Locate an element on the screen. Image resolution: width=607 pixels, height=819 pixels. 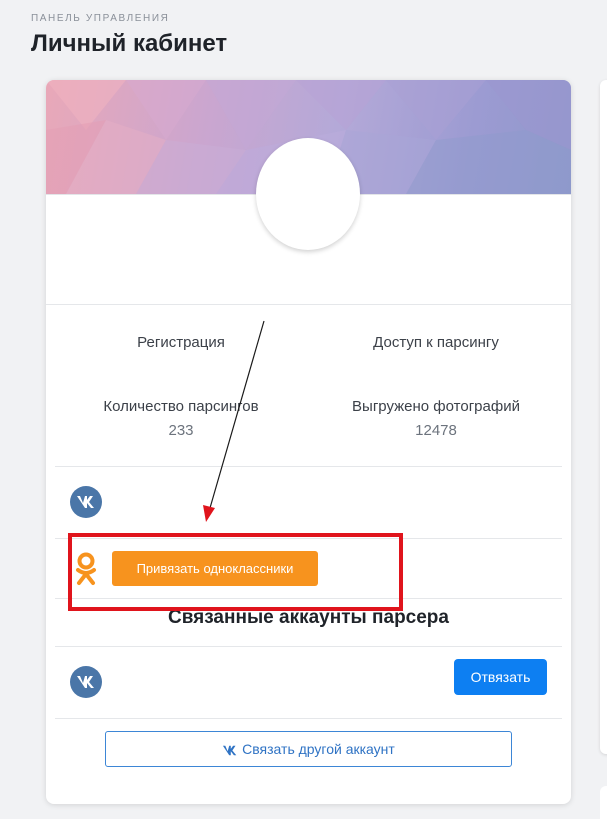
stat-photos-value: 12478 is located at coordinates (436, 430).